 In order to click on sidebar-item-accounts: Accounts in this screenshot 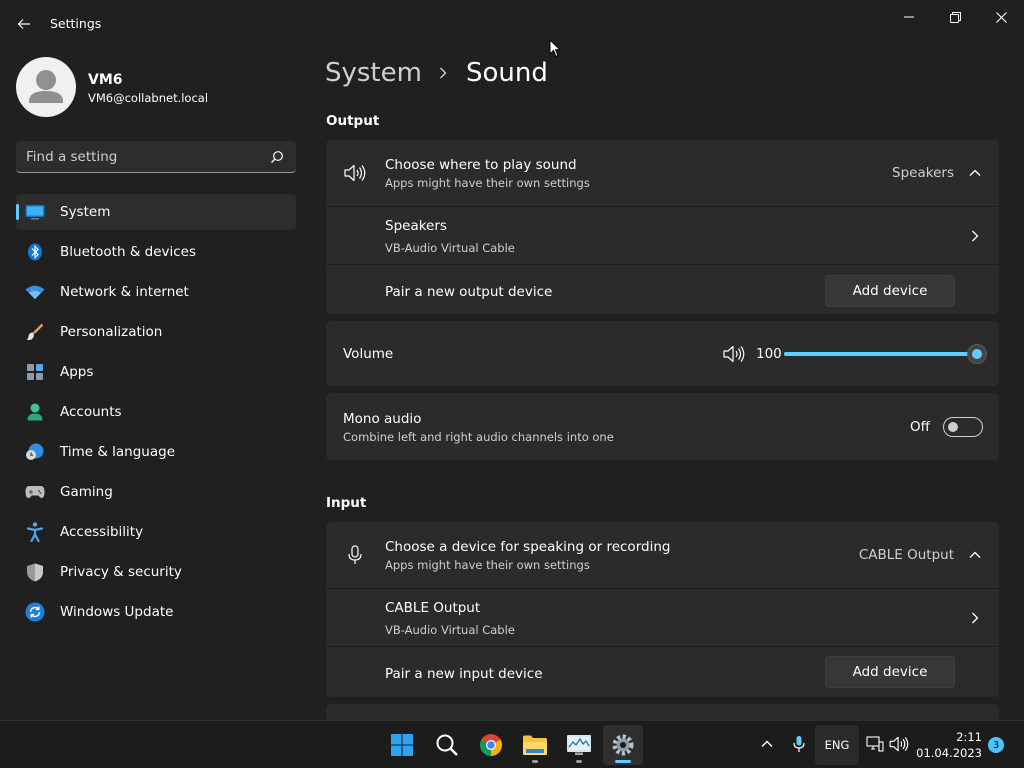, I will do `click(156, 412)`.